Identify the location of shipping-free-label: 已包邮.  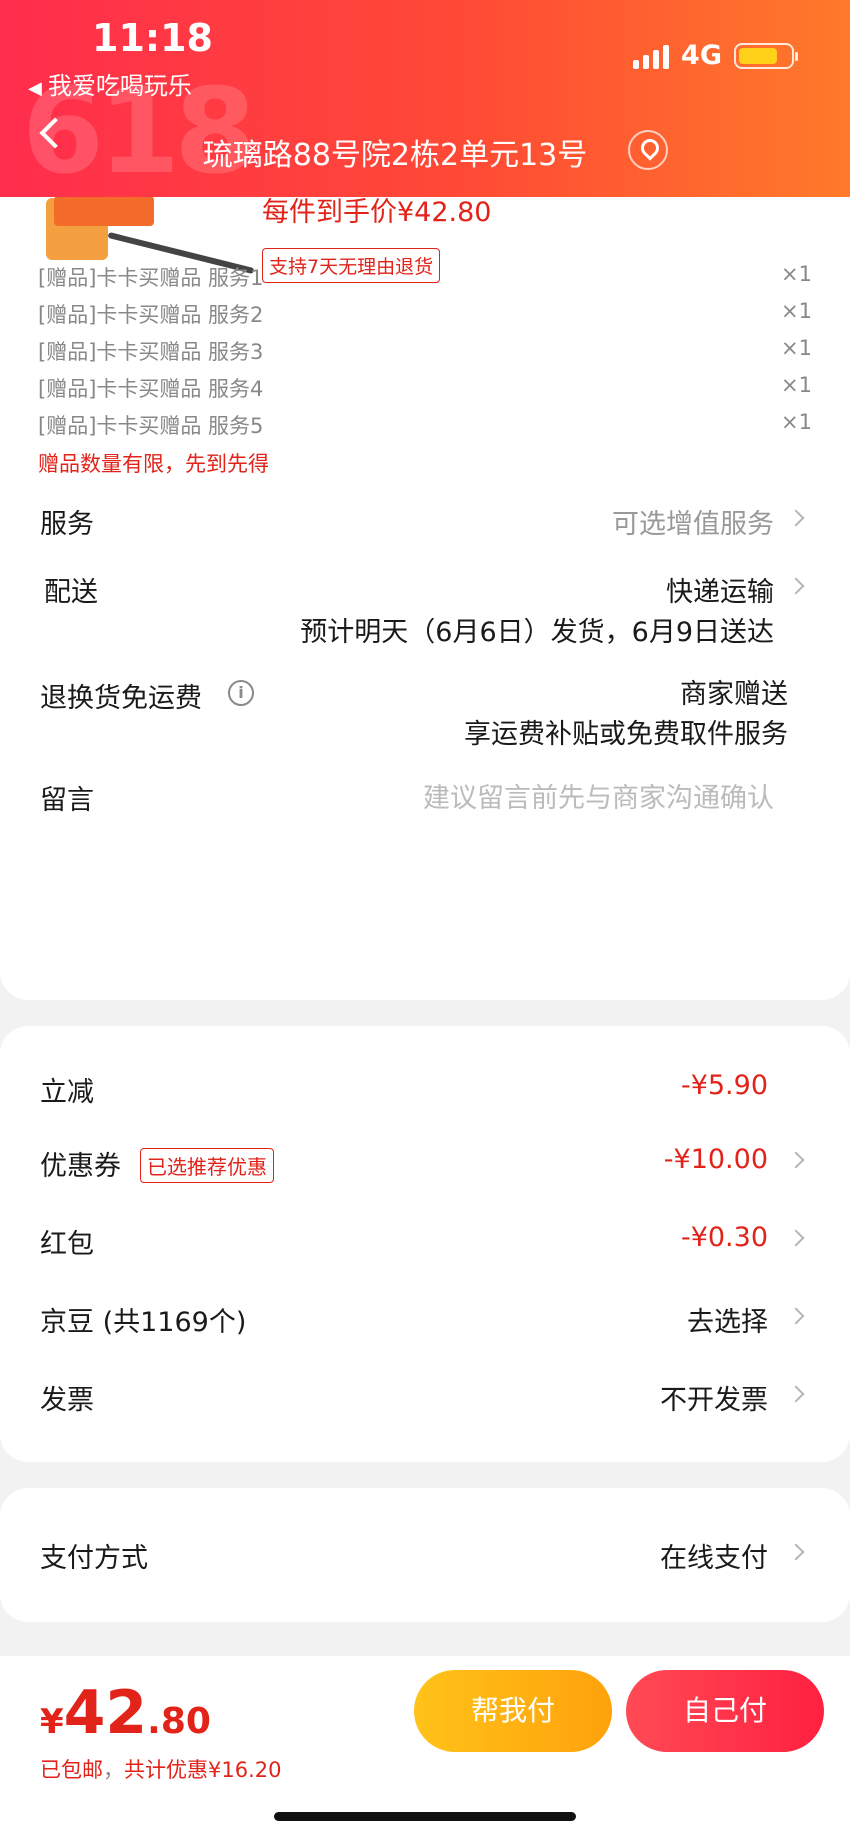
(71, 1770).